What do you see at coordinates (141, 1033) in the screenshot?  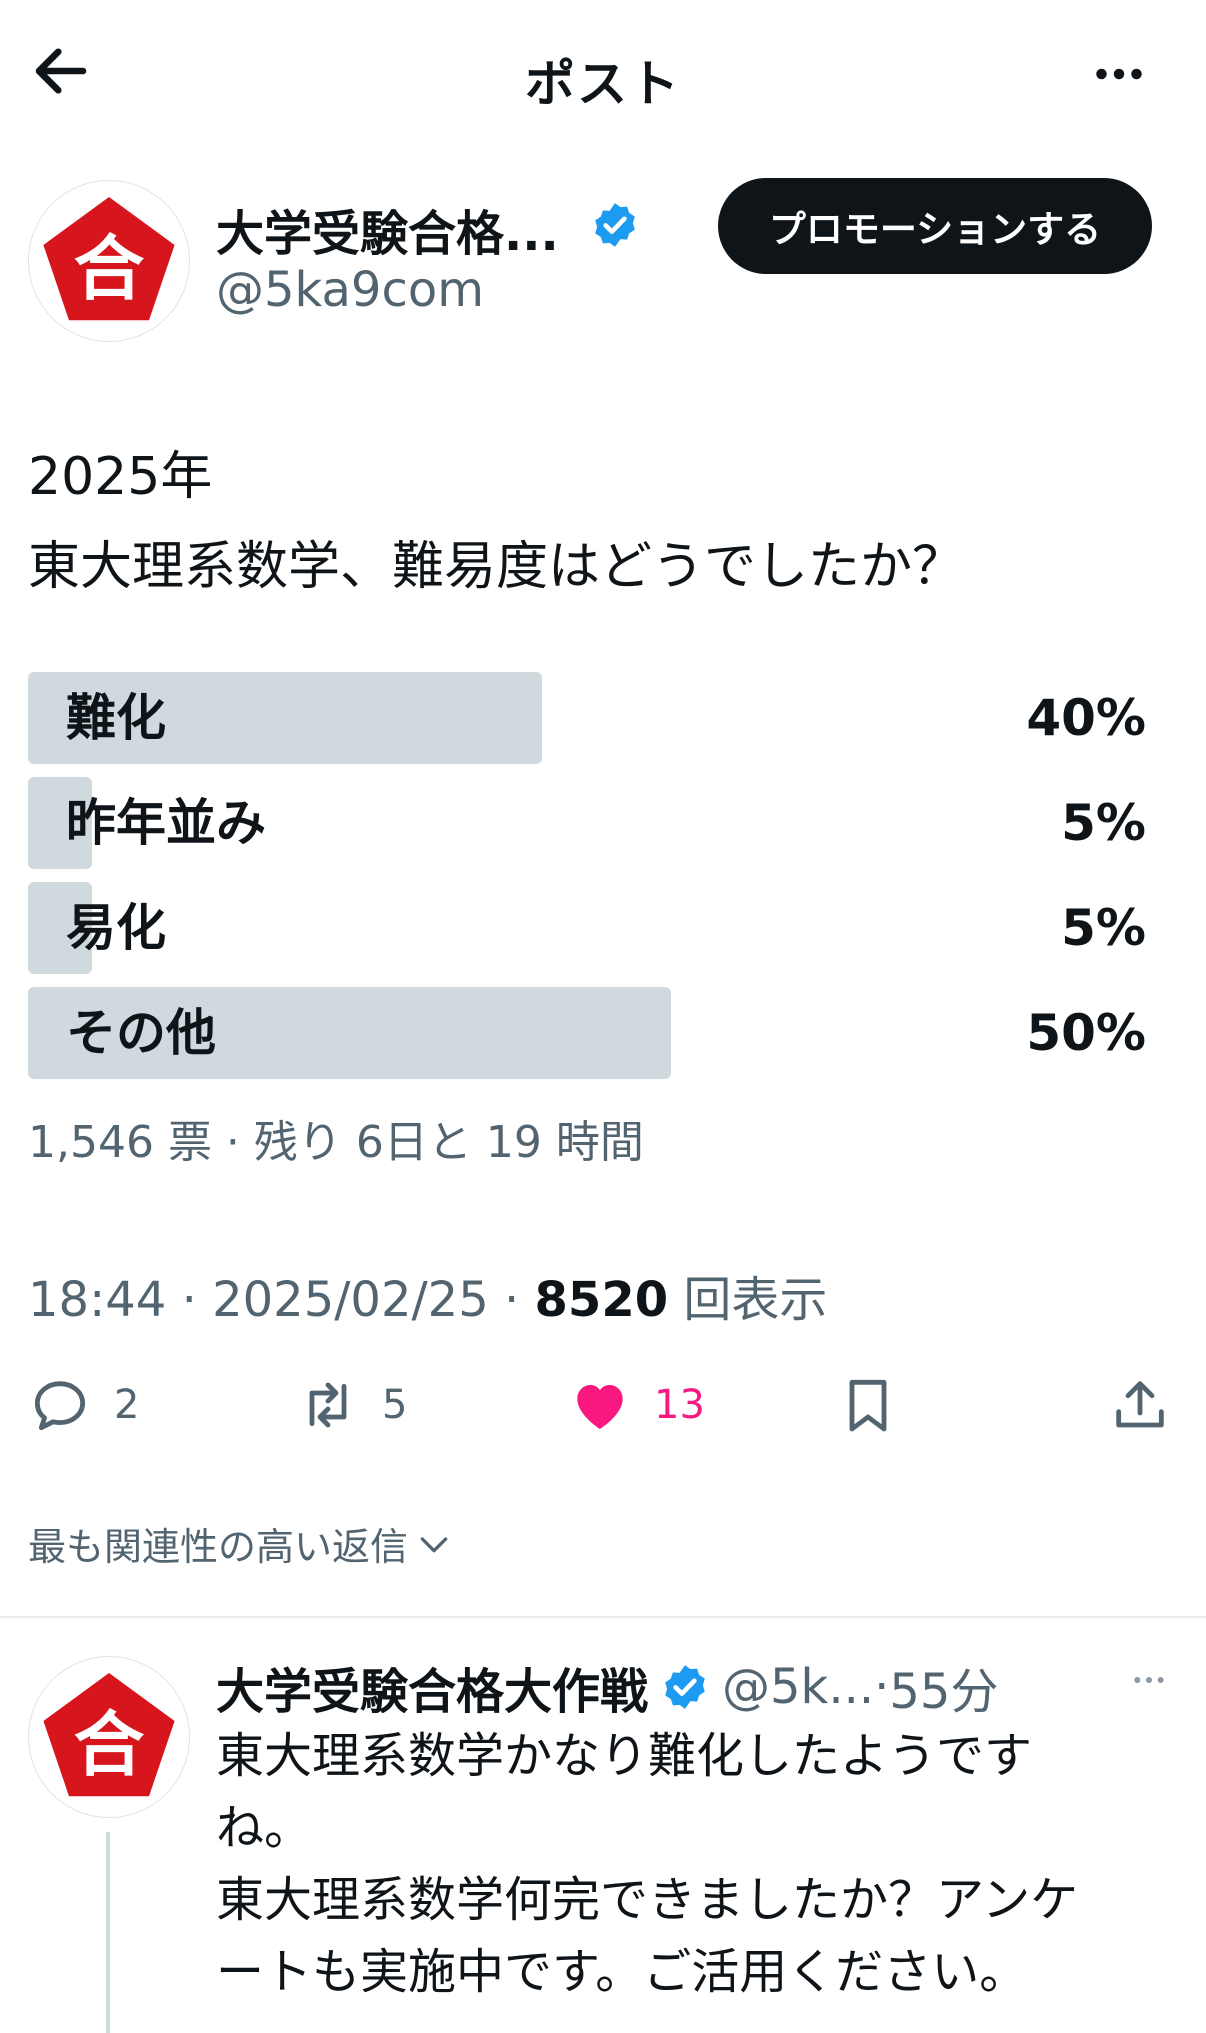 I see `poll-option-label: その他` at bounding box center [141, 1033].